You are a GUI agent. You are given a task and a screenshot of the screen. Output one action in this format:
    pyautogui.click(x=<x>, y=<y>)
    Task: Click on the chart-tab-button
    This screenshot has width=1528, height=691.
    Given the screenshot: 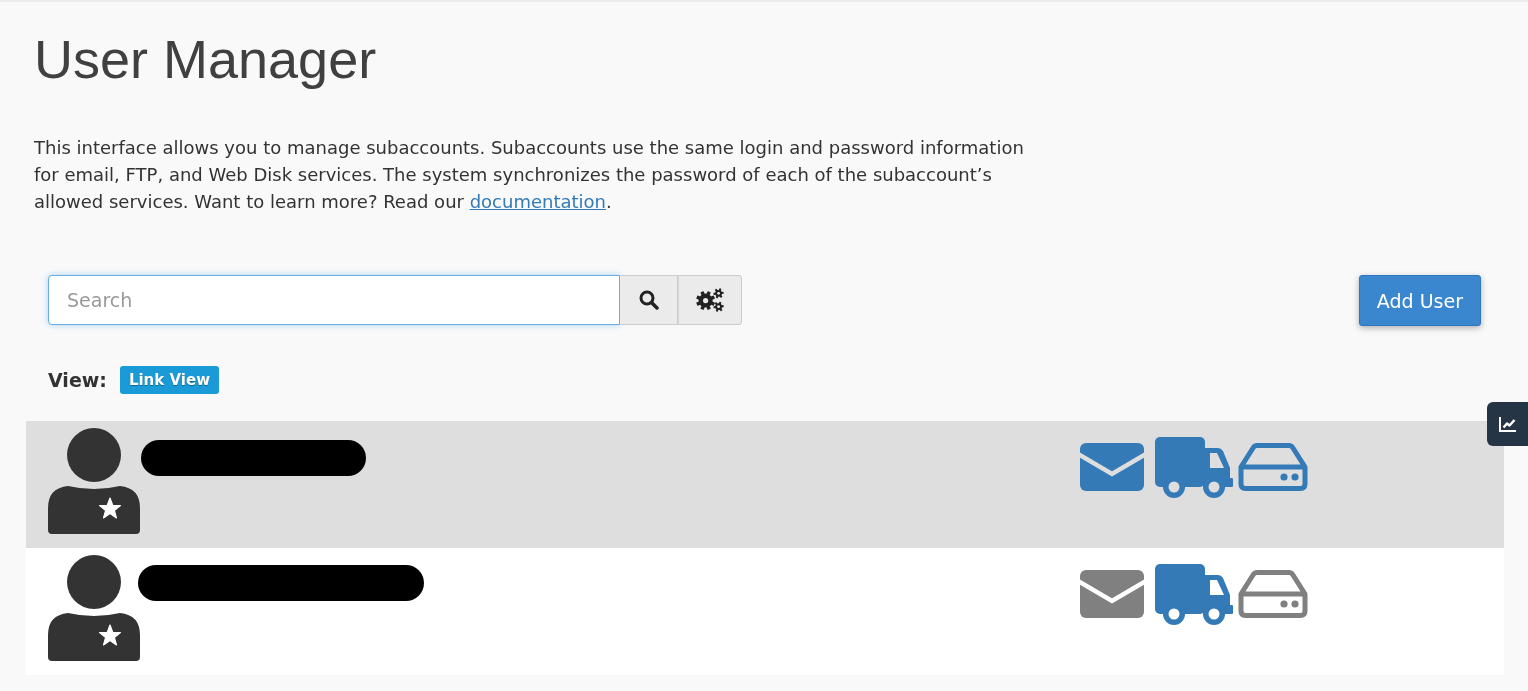 What is the action you would take?
    pyautogui.click(x=1507, y=424)
    